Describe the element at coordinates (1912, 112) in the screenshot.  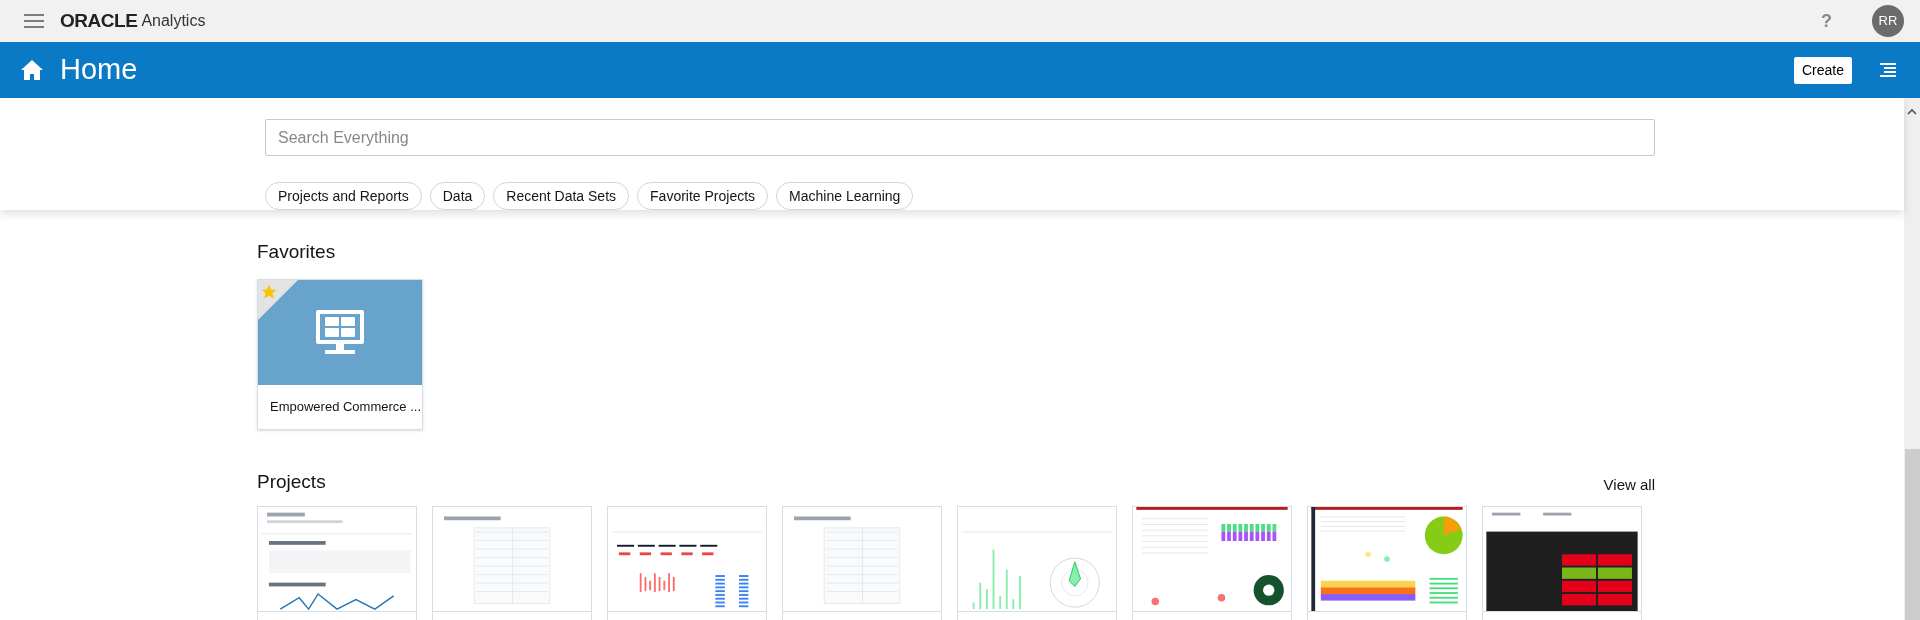
I see `scroll-up-icon` at that location.